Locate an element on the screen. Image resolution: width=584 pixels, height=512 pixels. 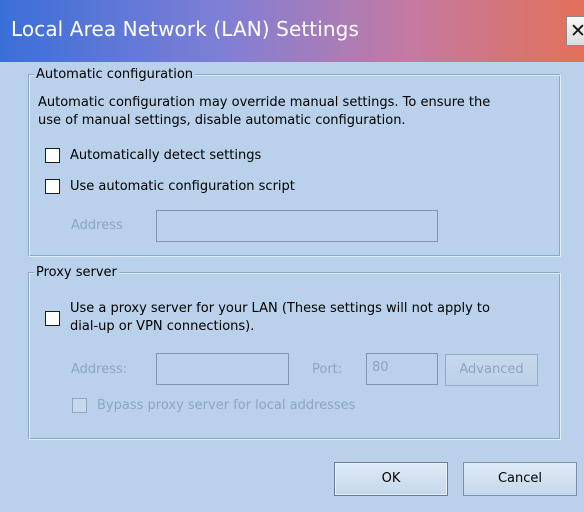
use-proxy-checkbox is located at coordinates (52, 318).